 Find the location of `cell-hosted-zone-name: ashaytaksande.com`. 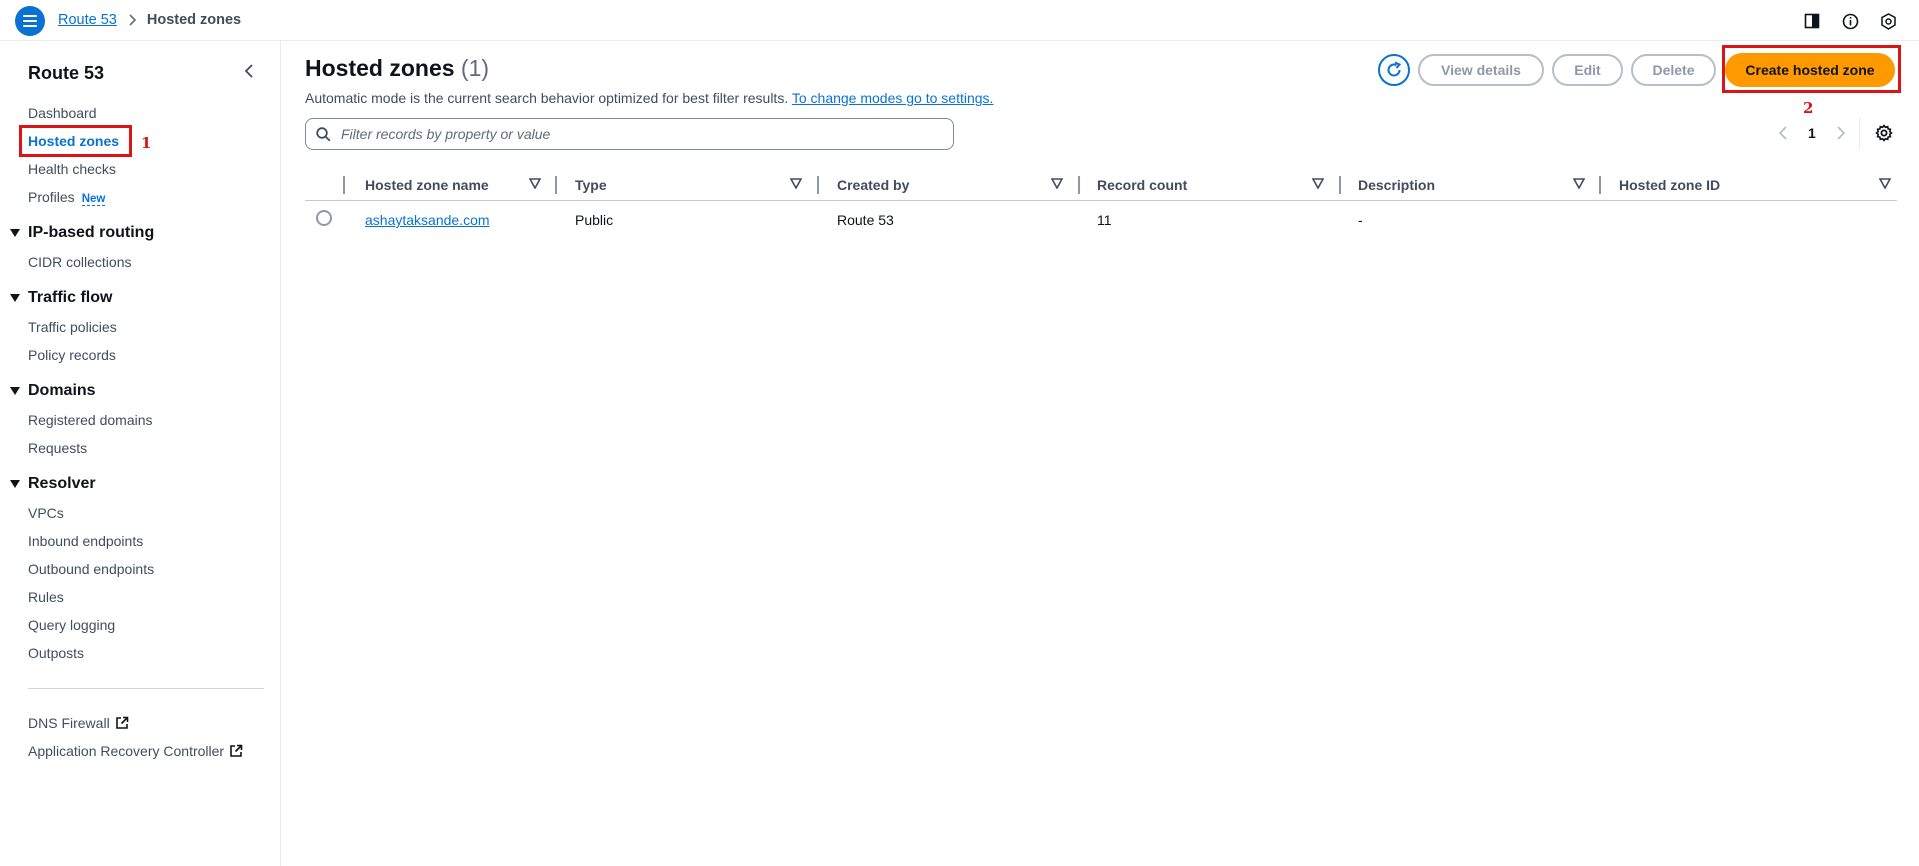

cell-hosted-zone-name: ashaytaksande.com is located at coordinates (427, 220).